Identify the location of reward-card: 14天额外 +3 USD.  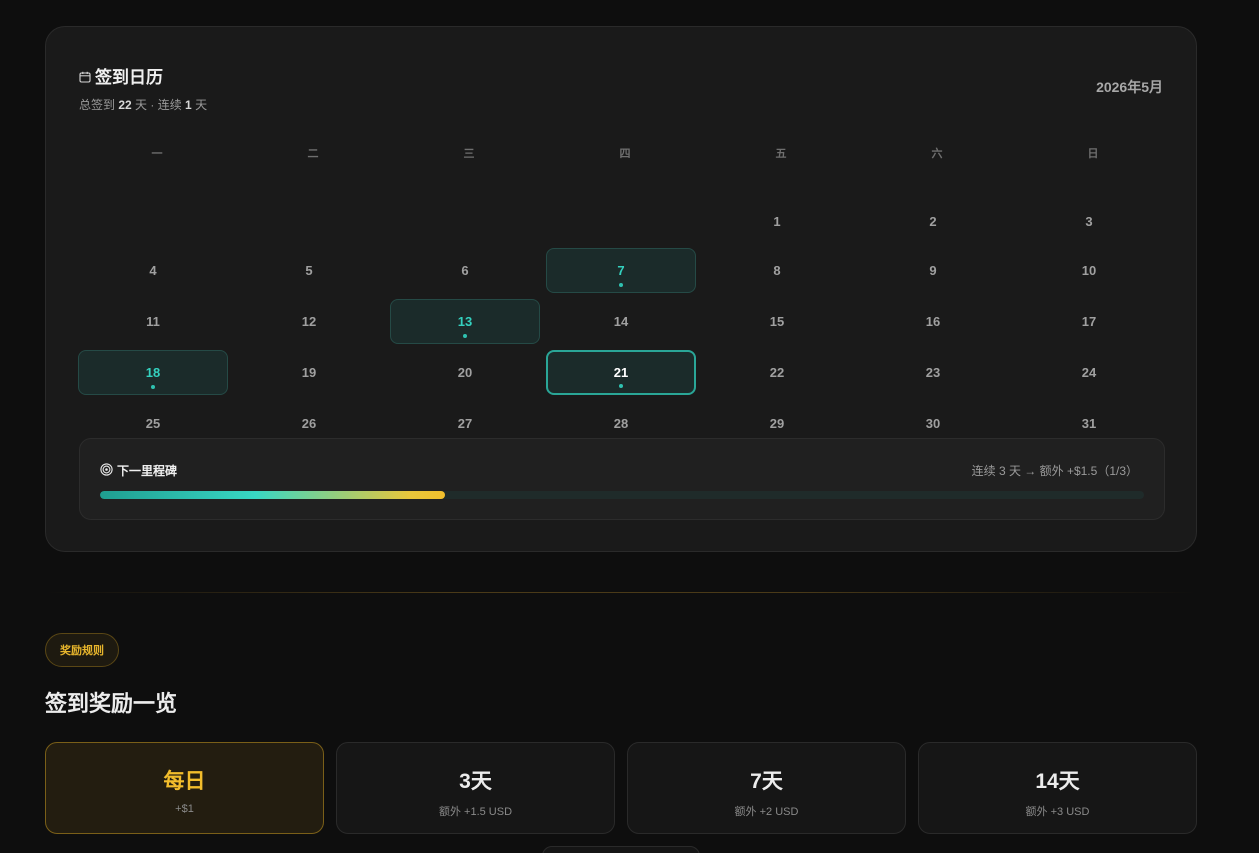
(1057, 788).